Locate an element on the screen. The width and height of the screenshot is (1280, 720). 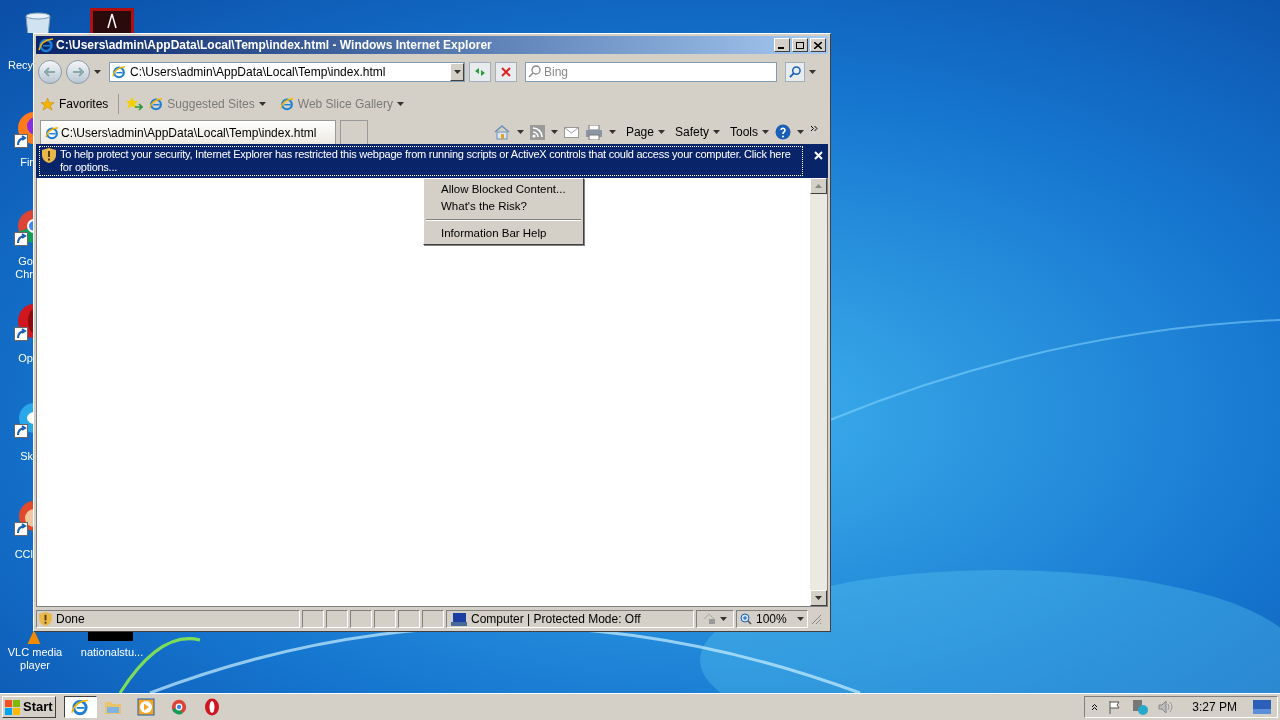
menu-item: What's the Risk? is located at coordinates (503, 206).